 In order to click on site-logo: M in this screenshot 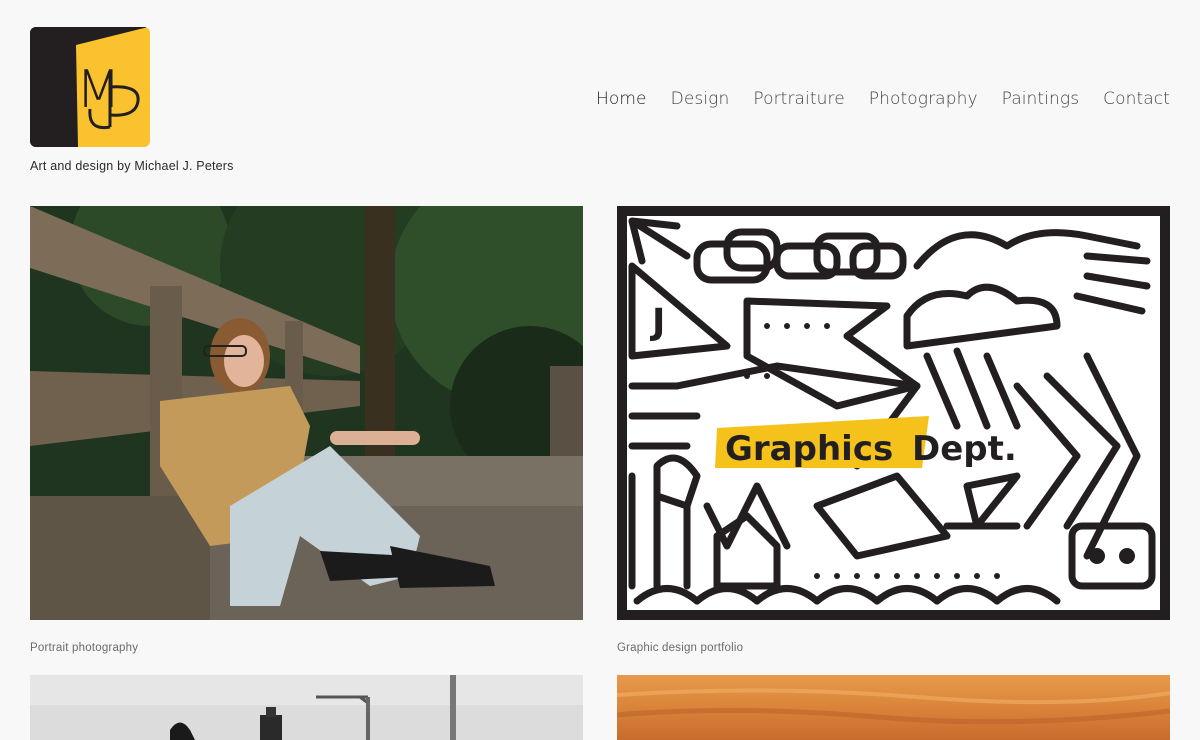, I will do `click(90, 87)`.